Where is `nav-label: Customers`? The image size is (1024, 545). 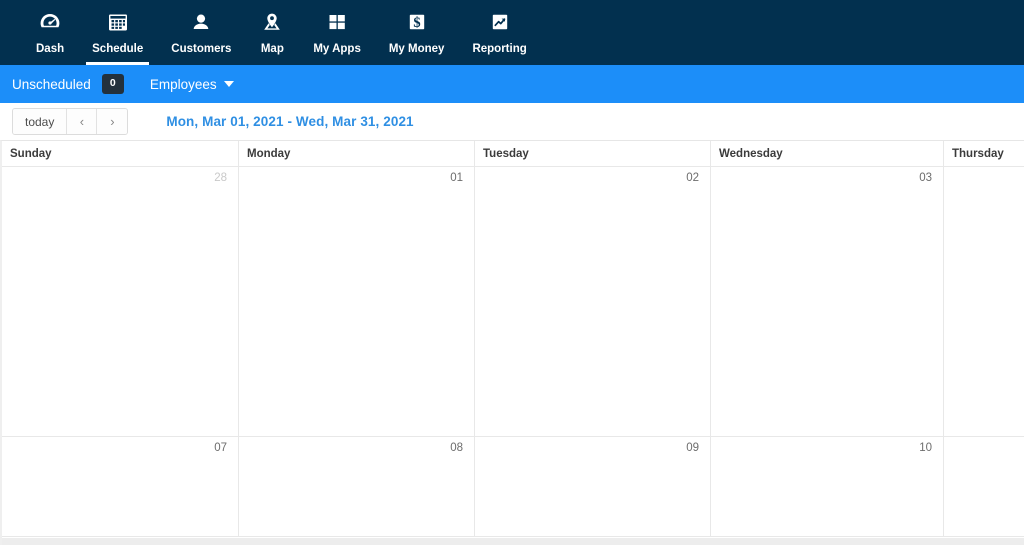 nav-label: Customers is located at coordinates (201, 49).